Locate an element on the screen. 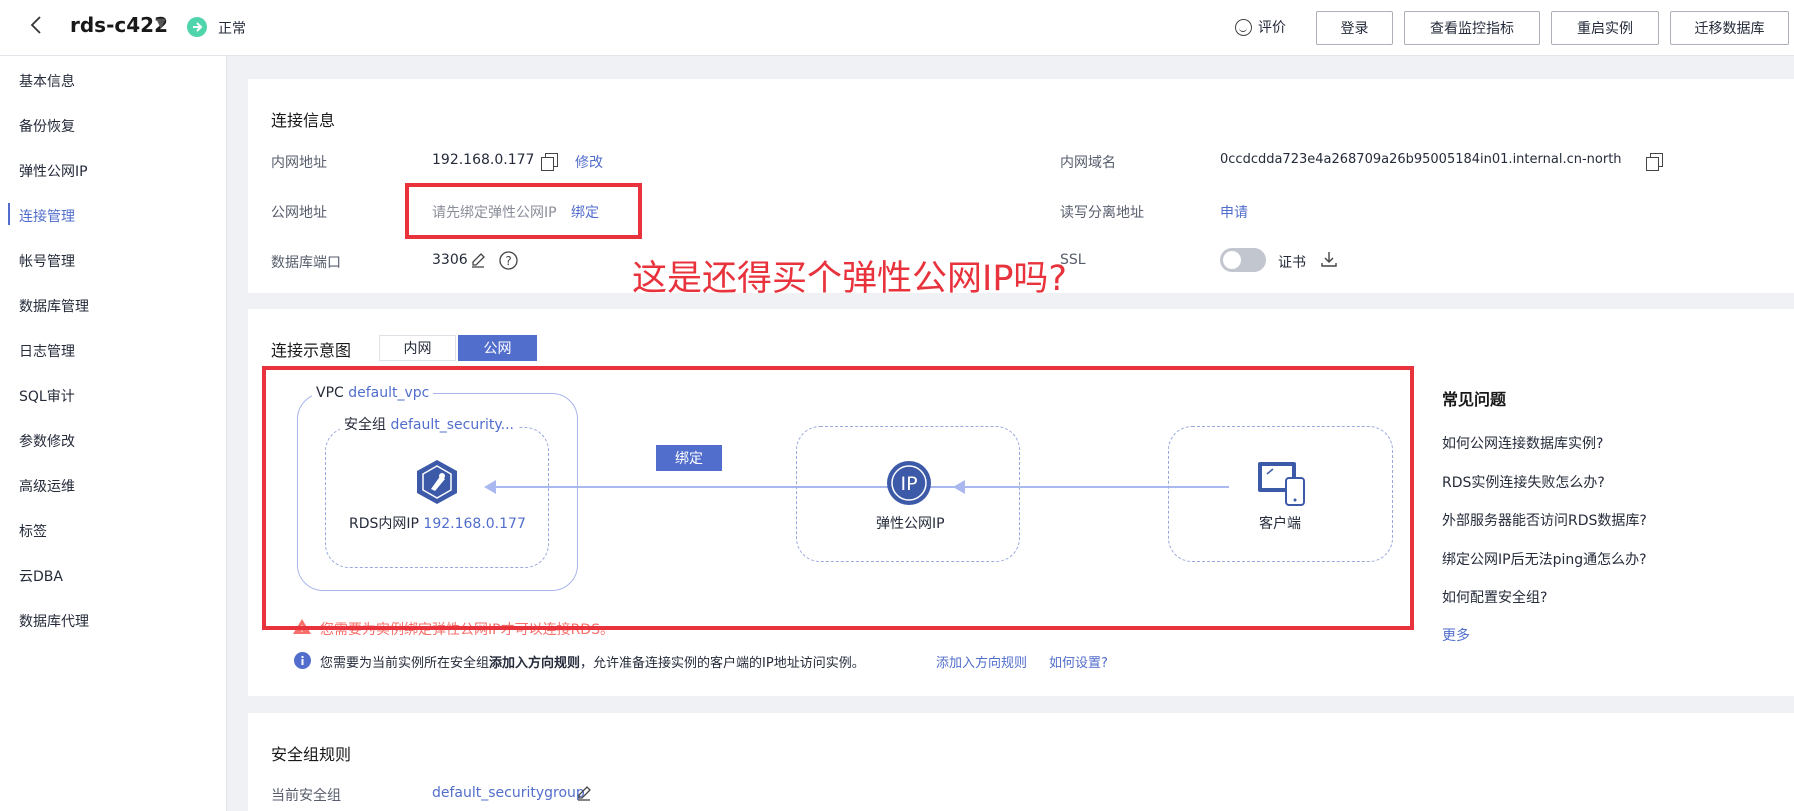 The image size is (1794, 811). current-sg-link: default_securitygroup is located at coordinates (508, 793).